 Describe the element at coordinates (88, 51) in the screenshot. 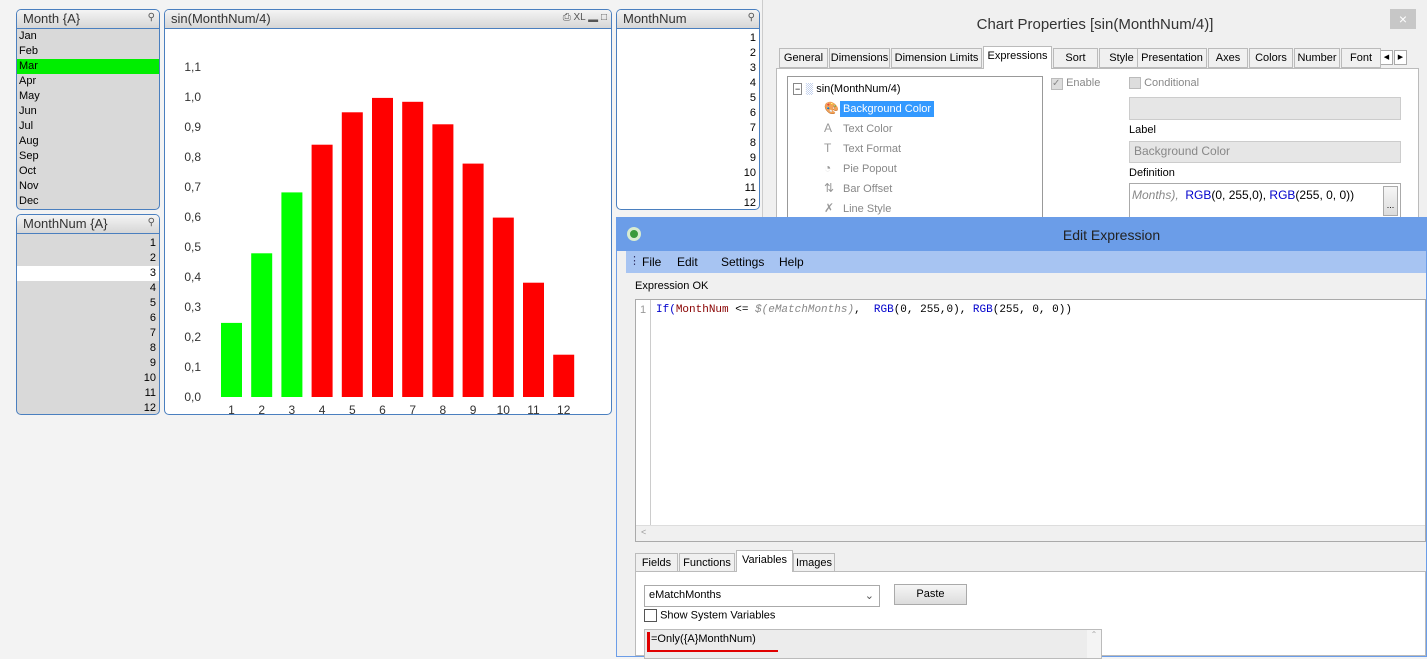

I see `listbox-item: Feb` at that location.